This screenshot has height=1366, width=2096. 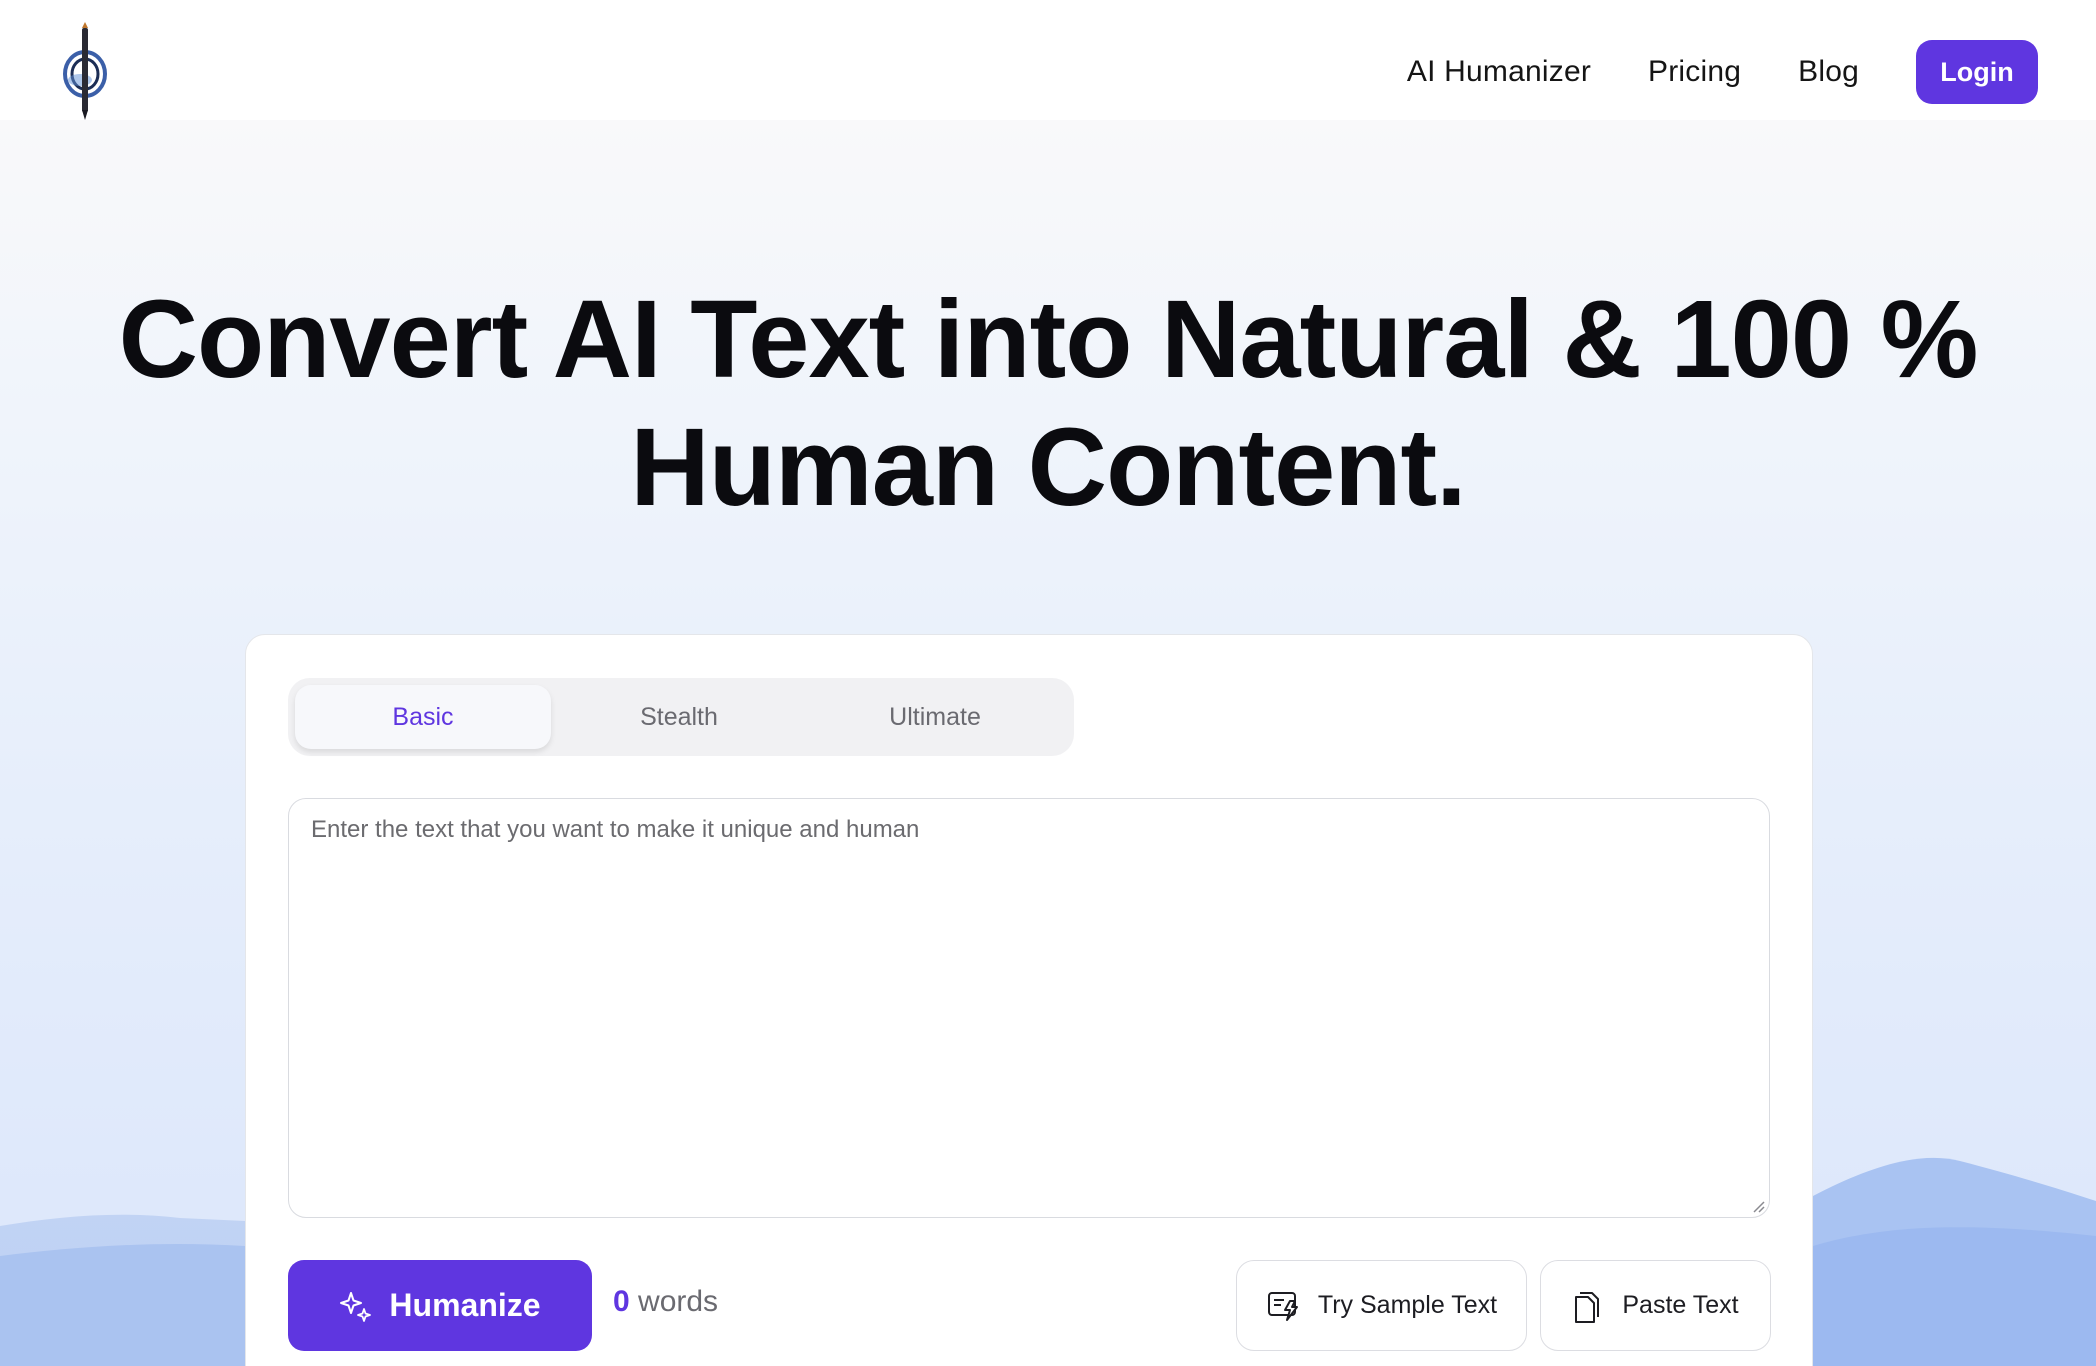 What do you see at coordinates (1048, 339) in the screenshot?
I see `page-title-line-1: Convert AI Text into Natural & 100 %` at bounding box center [1048, 339].